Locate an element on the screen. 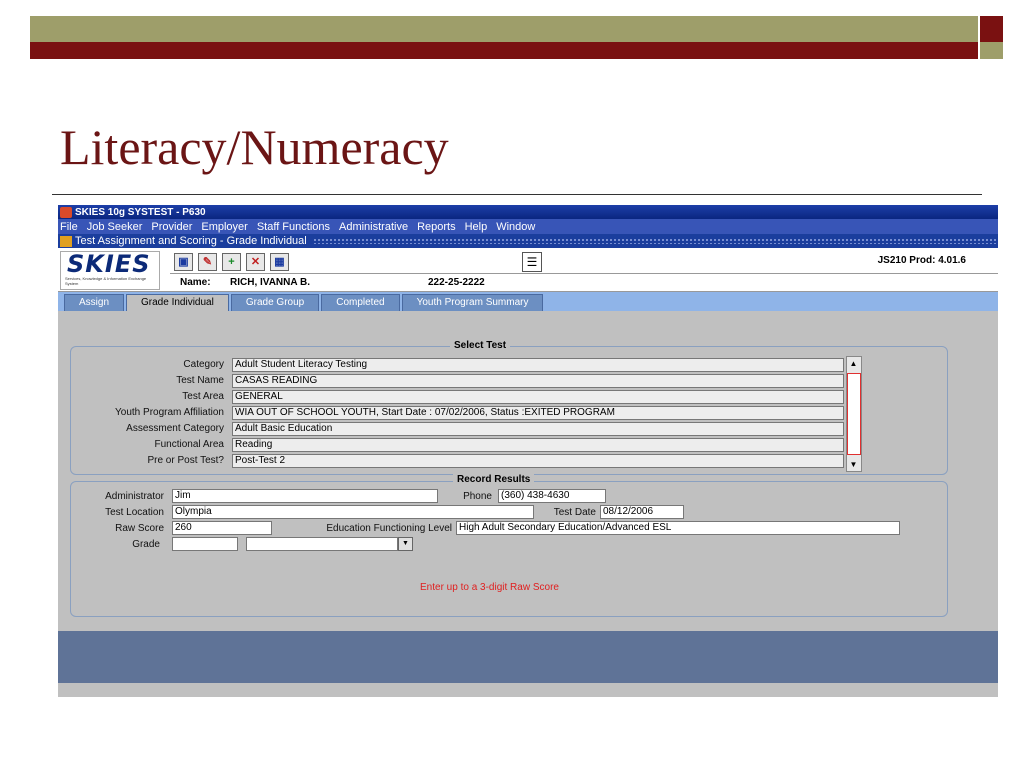 Image resolution: width=1024 pixels, height=768 pixels. raw-score-field: 260 is located at coordinates (222, 528).